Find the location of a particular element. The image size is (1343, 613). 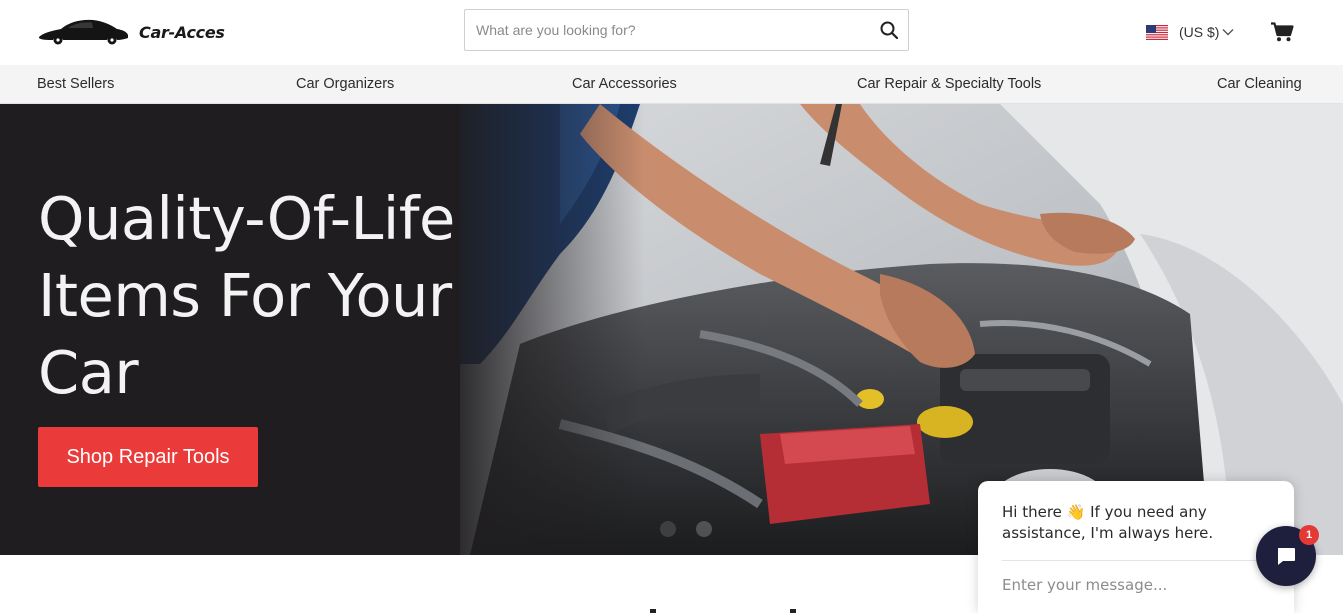

nav-item-car-cleaning: Car Cleaning is located at coordinates (1259, 84).